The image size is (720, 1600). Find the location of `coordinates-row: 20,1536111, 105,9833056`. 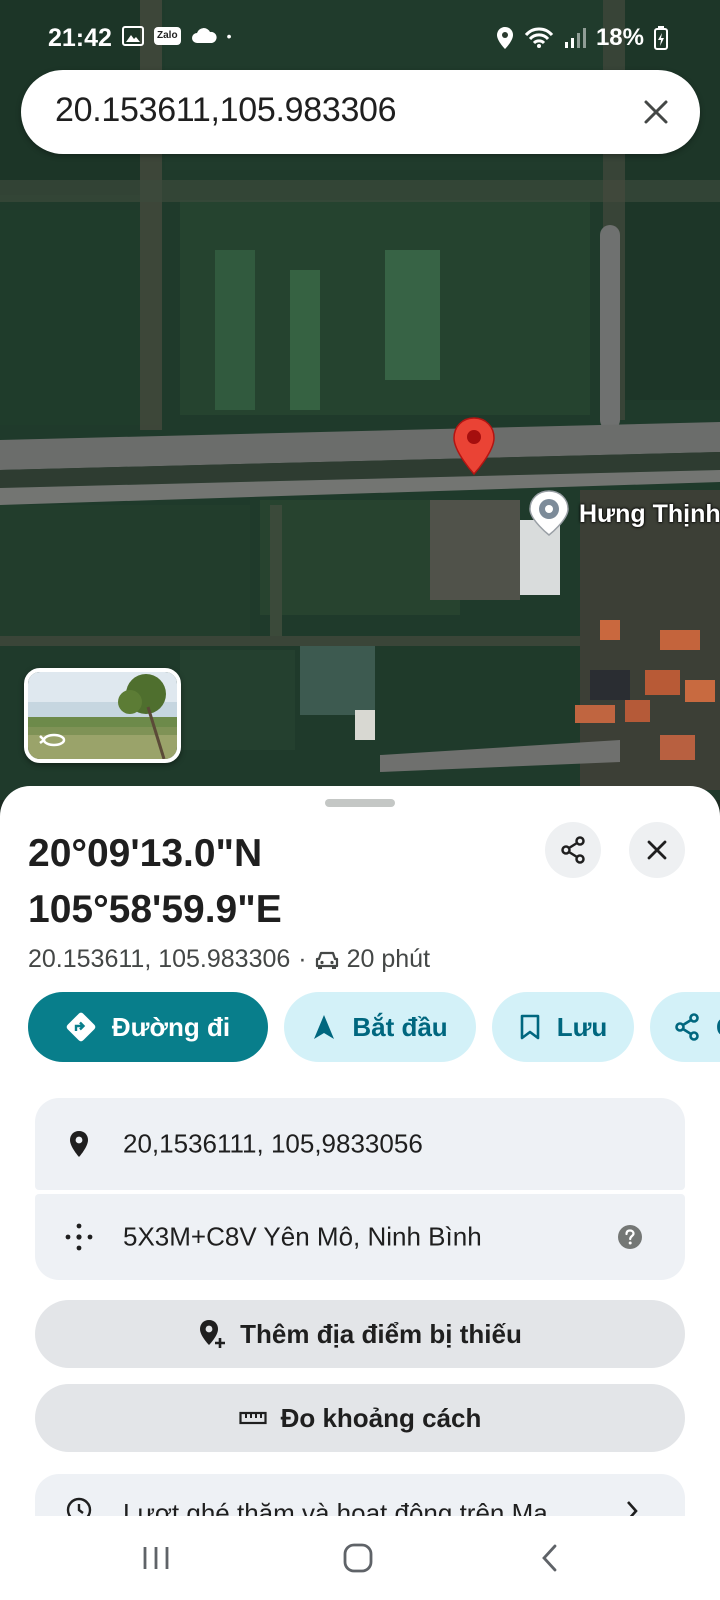

coordinates-row: 20,1536111, 105,9833056 is located at coordinates (360, 1144).